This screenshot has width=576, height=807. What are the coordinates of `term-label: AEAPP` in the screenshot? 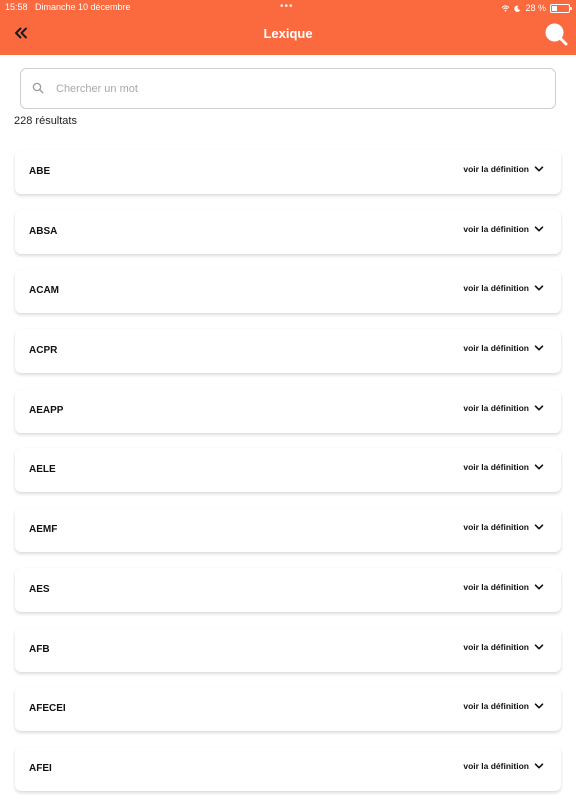 It's located at (46, 410).